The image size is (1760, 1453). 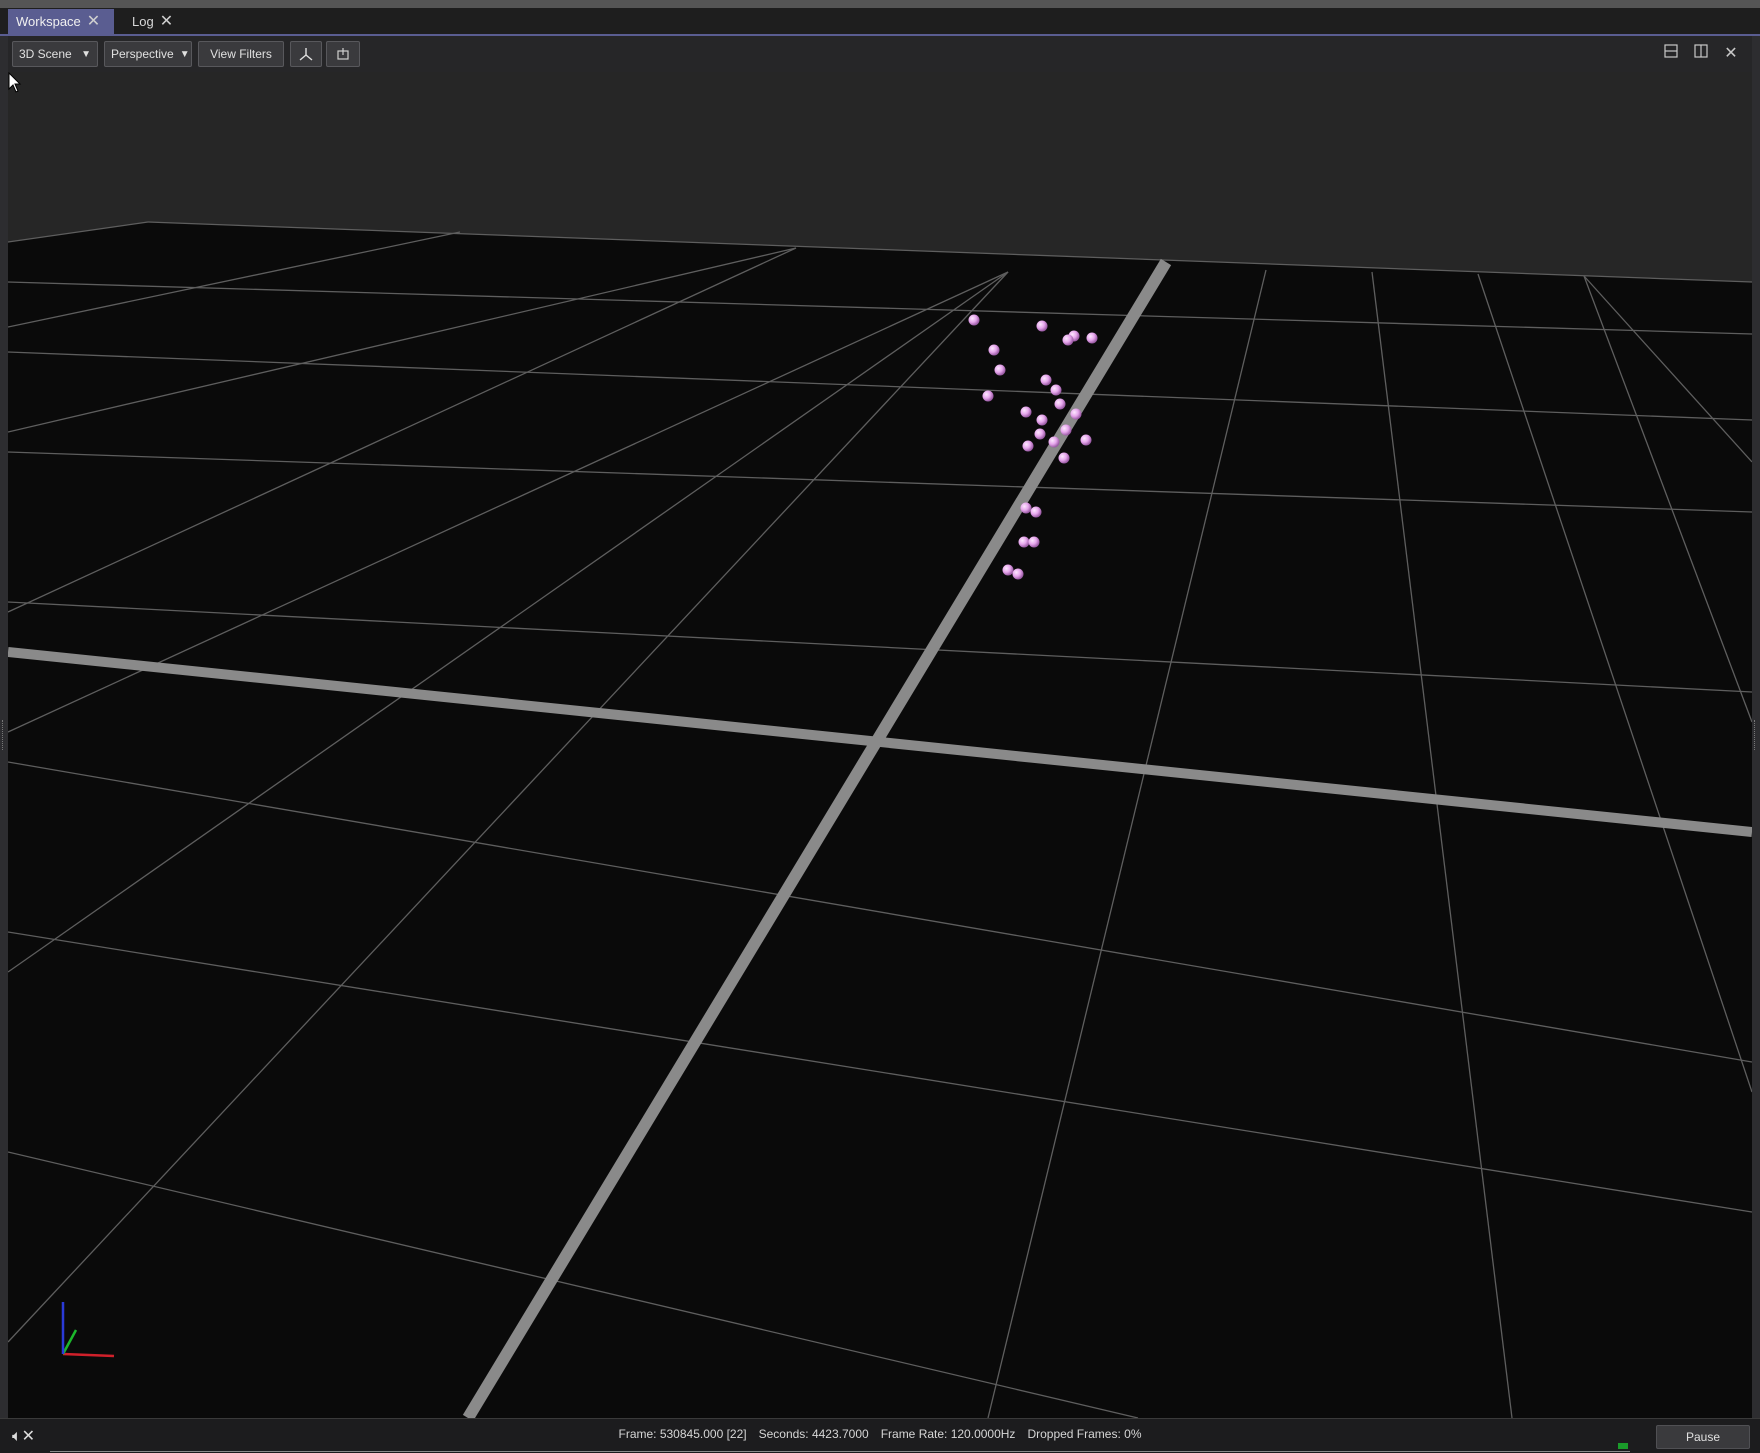 I want to click on projection-value: Perspective, so click(x=142, y=54).